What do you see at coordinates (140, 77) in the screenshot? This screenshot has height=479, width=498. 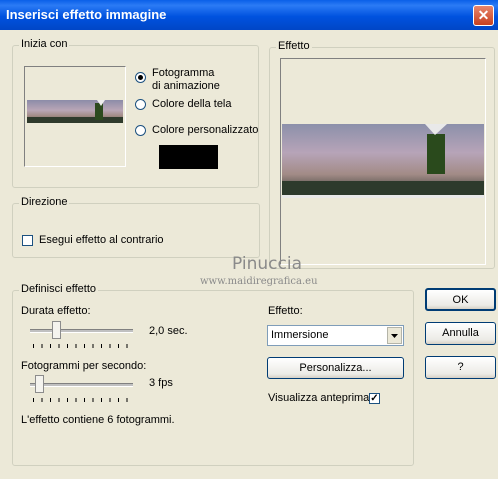 I see `radio-animation-frame` at bounding box center [140, 77].